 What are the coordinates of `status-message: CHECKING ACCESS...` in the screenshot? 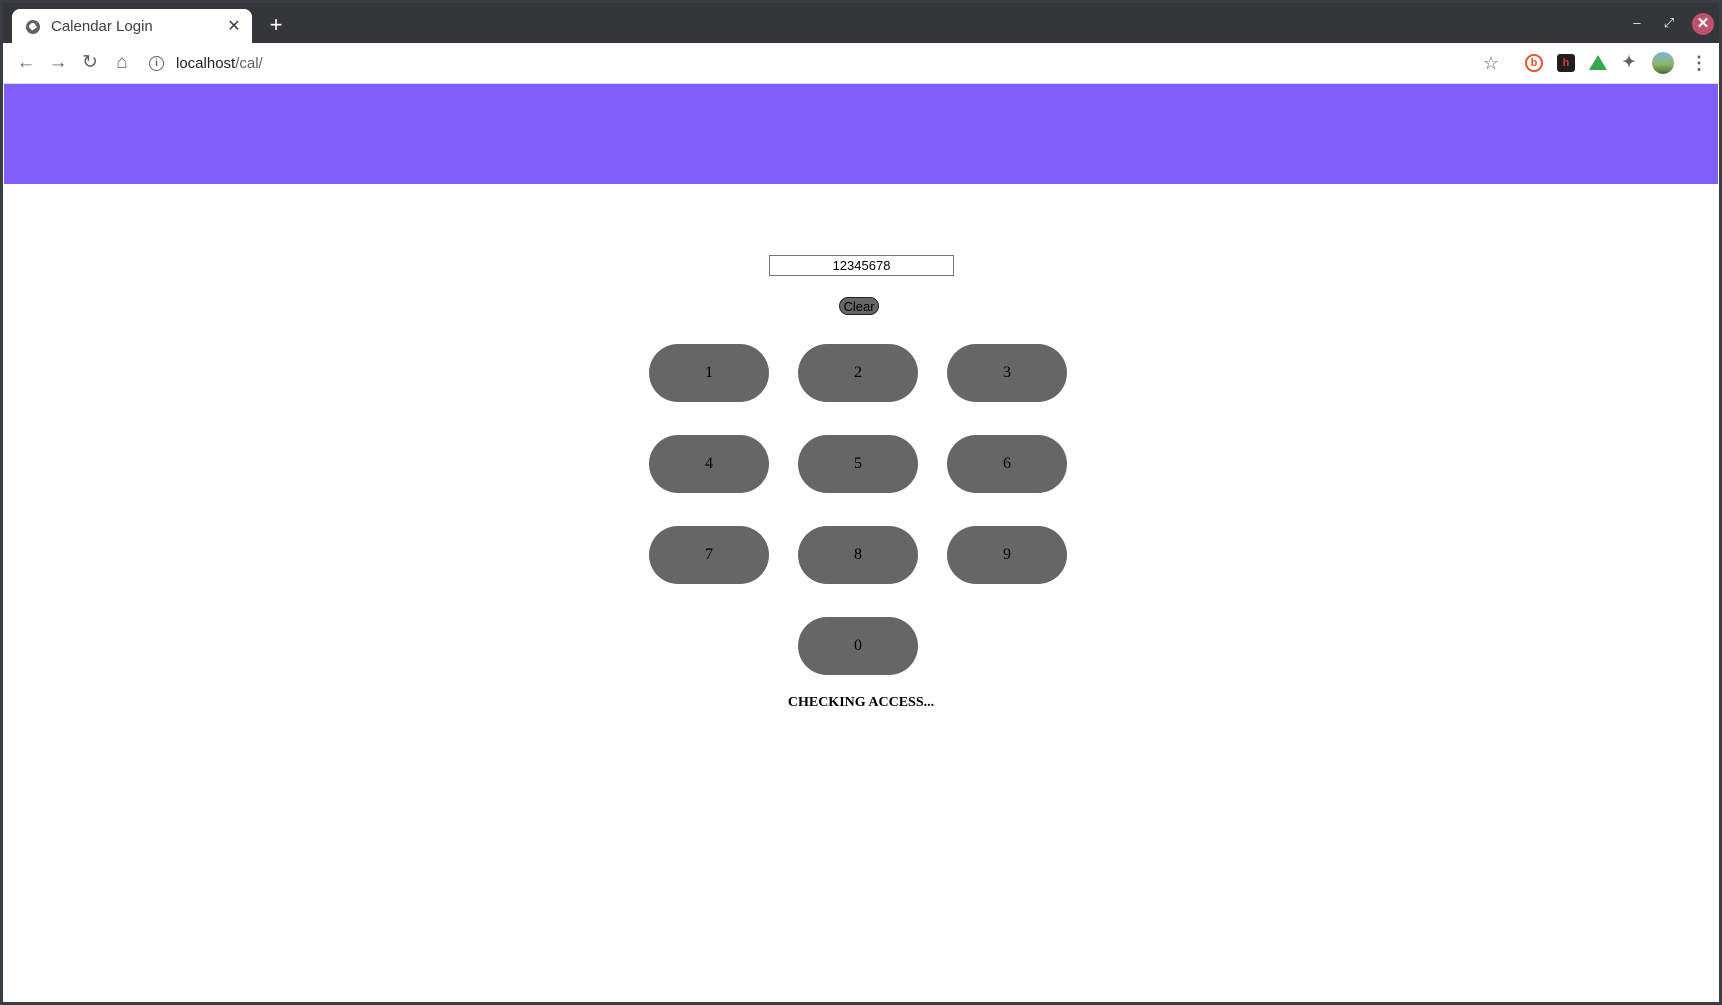 It's located at (861, 702).